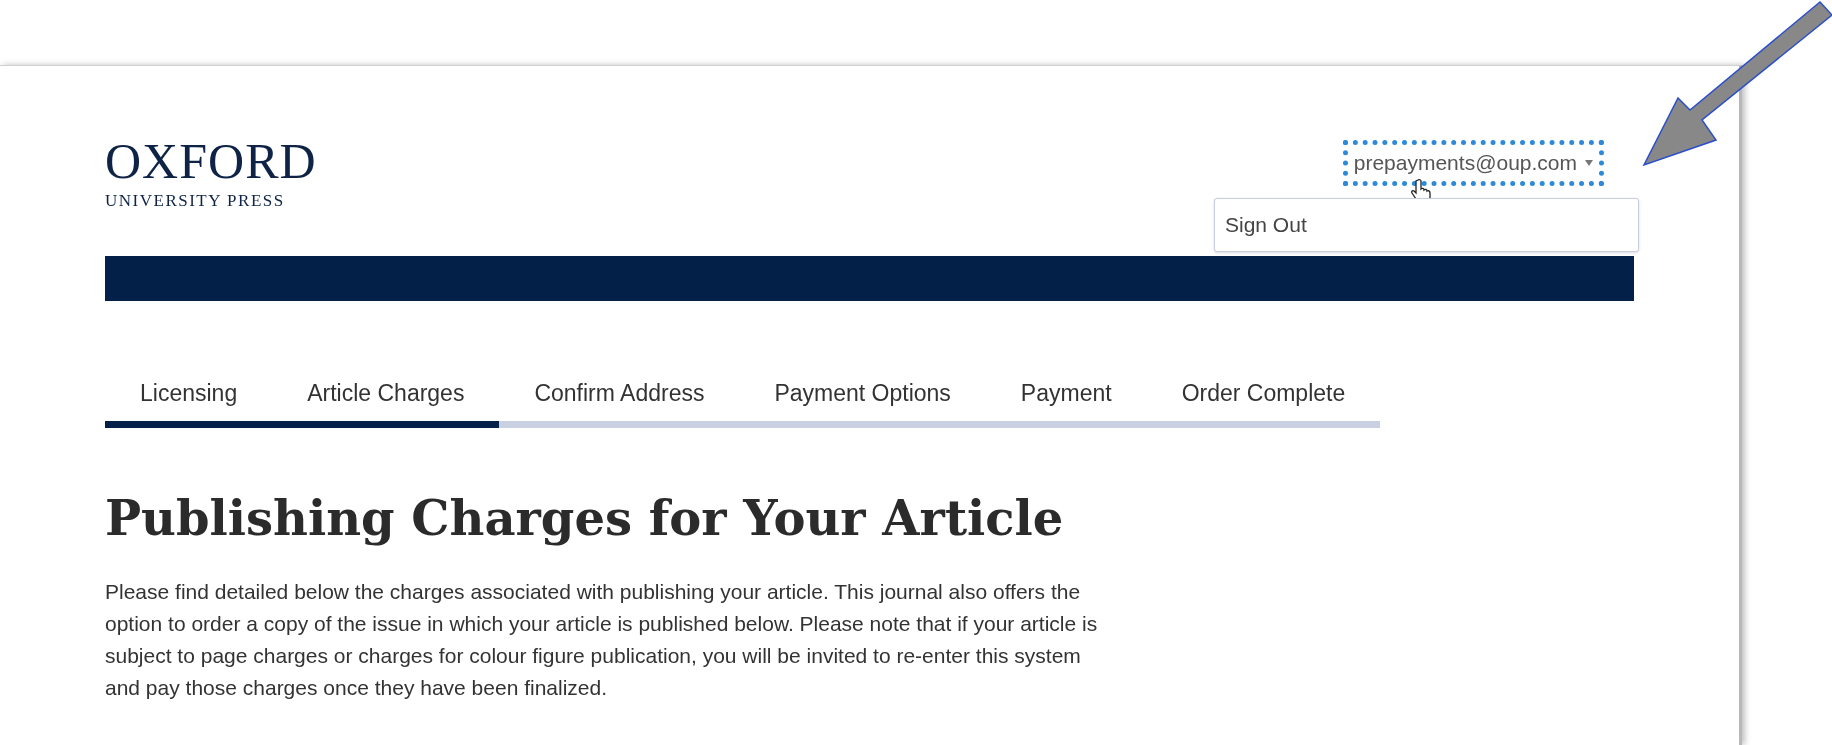  Describe the element at coordinates (211, 161) in the screenshot. I see `logo-wordmark: OXFORD` at that location.